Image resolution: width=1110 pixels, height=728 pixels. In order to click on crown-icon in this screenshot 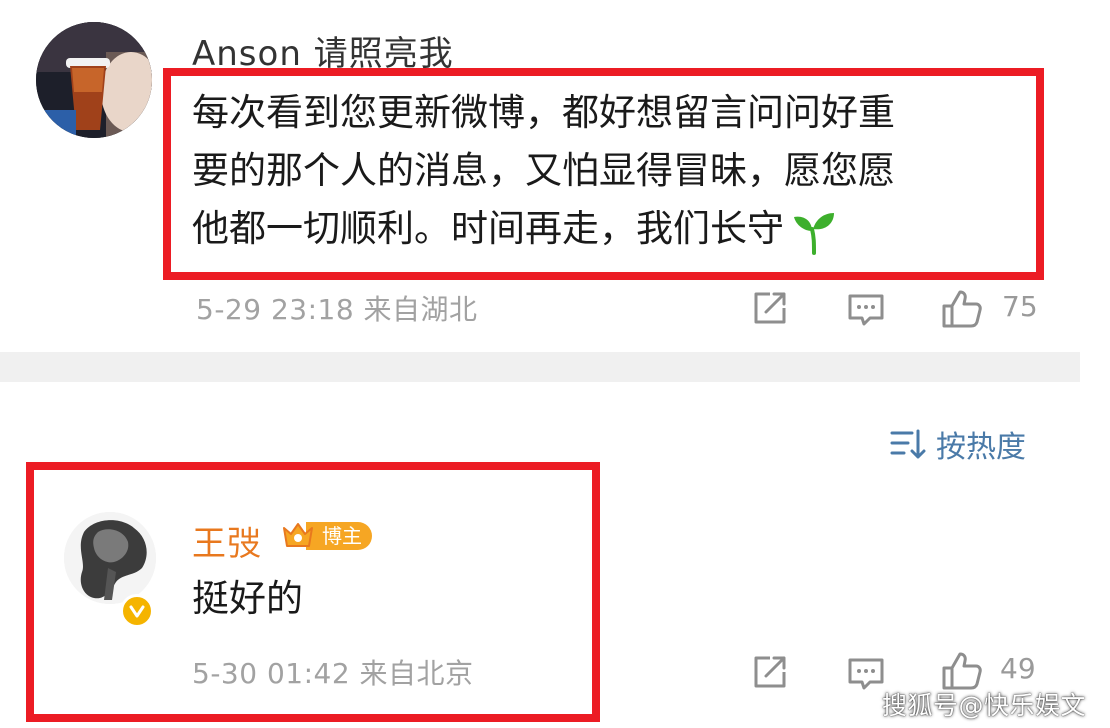, I will do `click(298, 536)`.